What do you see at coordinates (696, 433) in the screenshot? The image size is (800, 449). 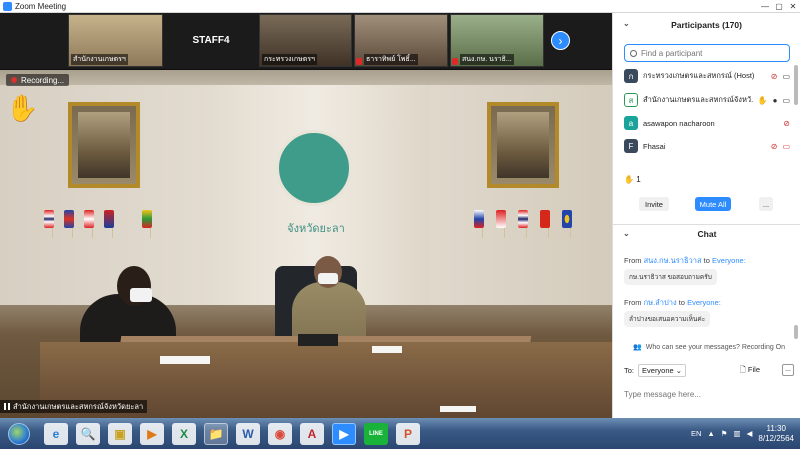 I see `language-indicator: EN` at bounding box center [696, 433].